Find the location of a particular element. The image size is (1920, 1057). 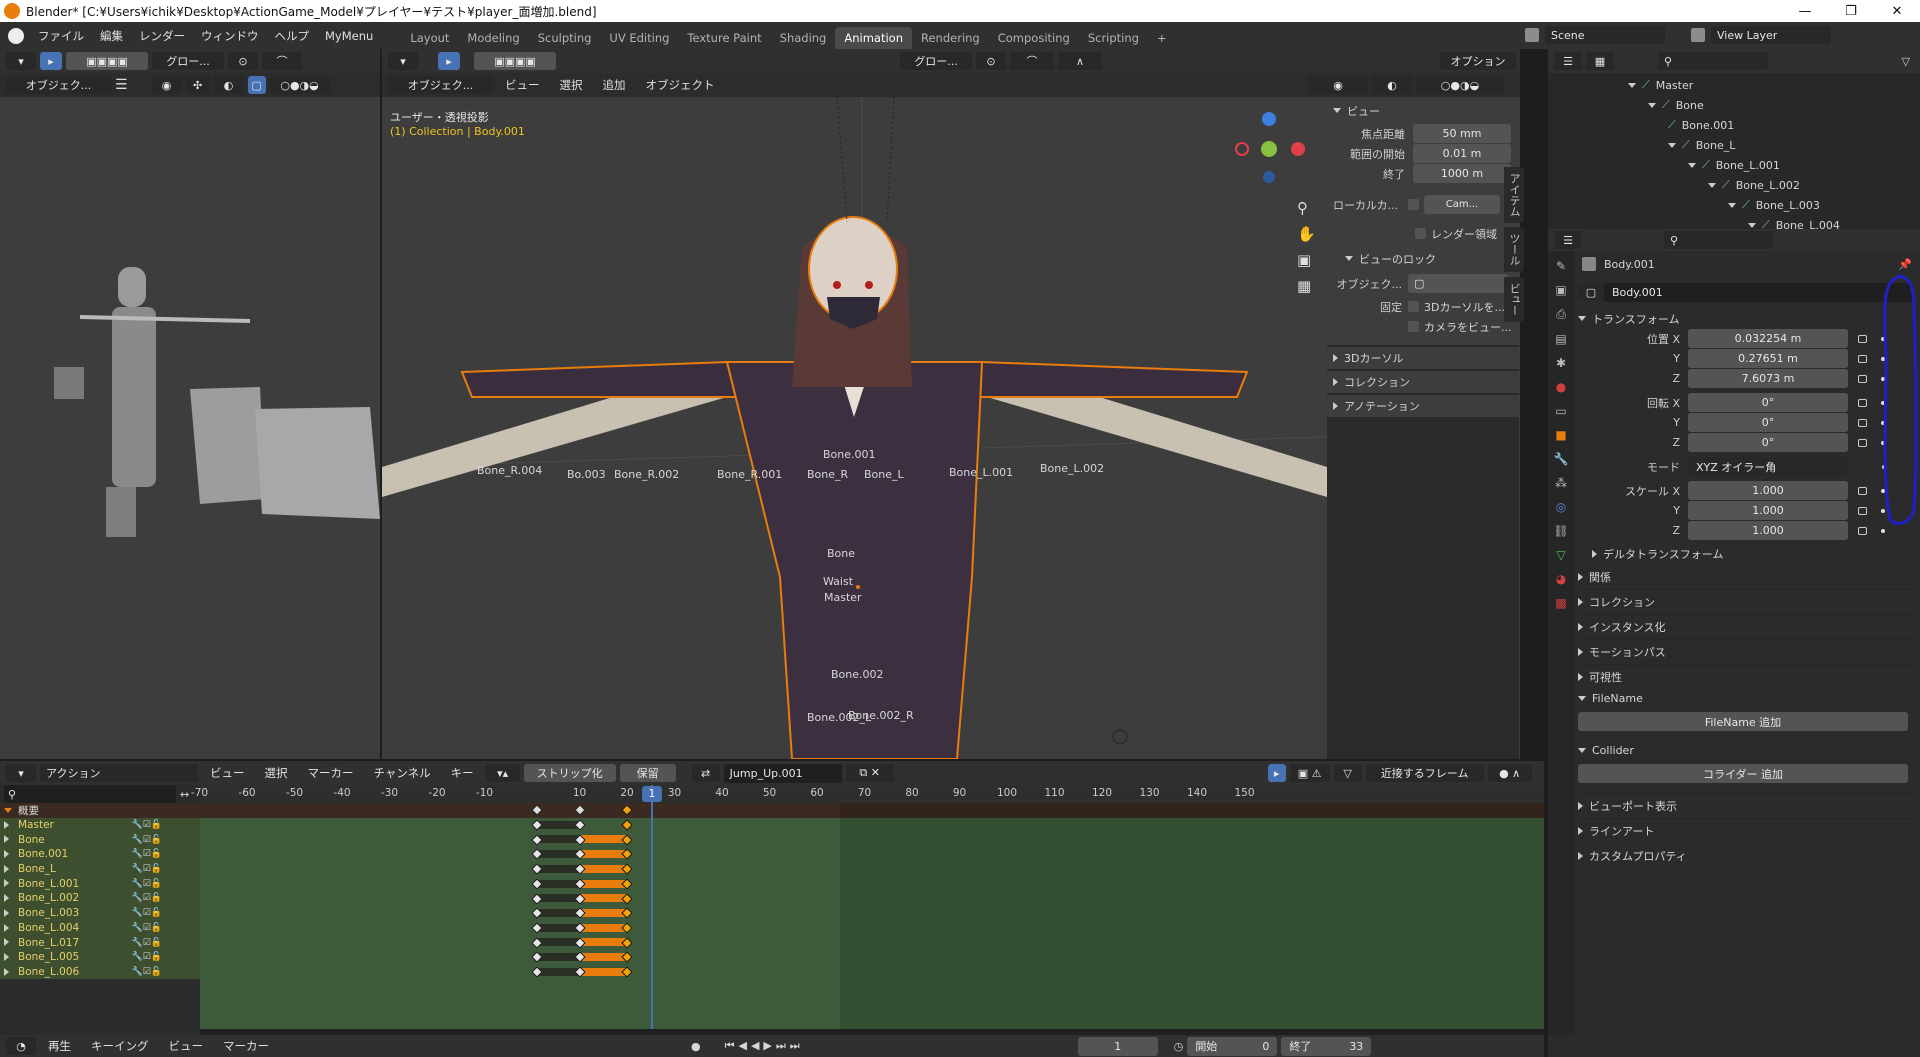

collider-add-button: コライダー 追加 is located at coordinates (1743, 773).